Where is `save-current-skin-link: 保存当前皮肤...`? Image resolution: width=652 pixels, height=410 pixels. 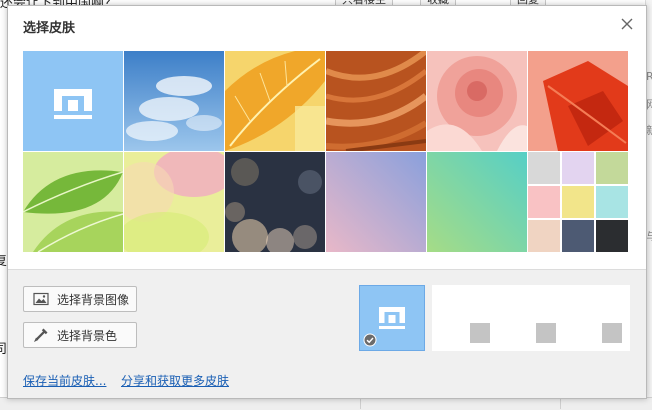 save-current-skin-link: 保存当前皮肤... is located at coordinates (64, 380).